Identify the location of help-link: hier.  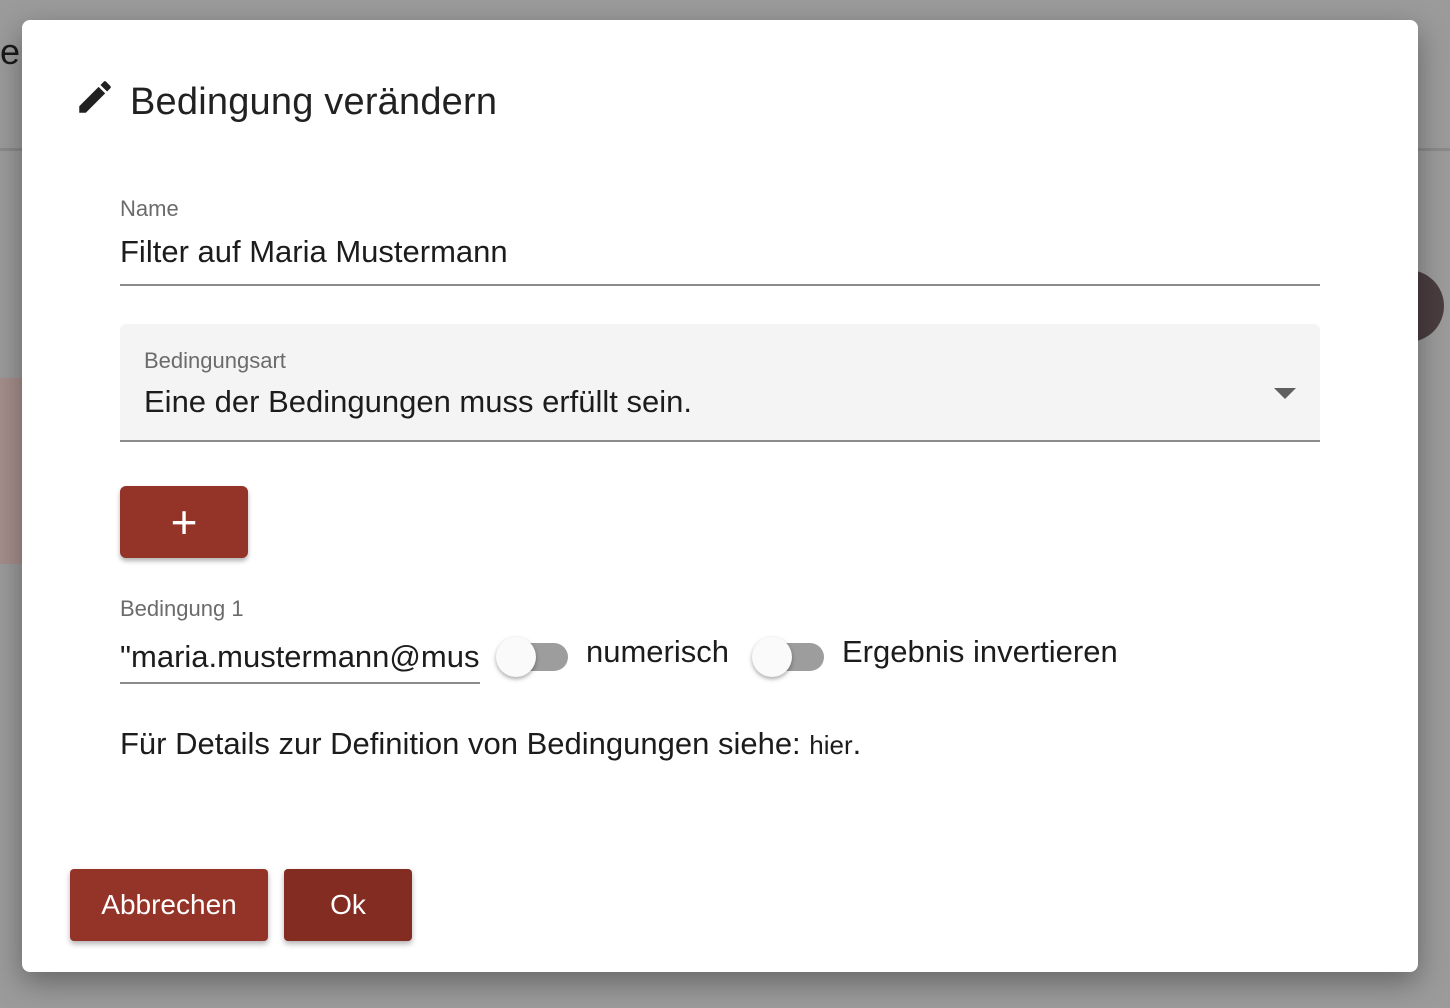
(830, 745).